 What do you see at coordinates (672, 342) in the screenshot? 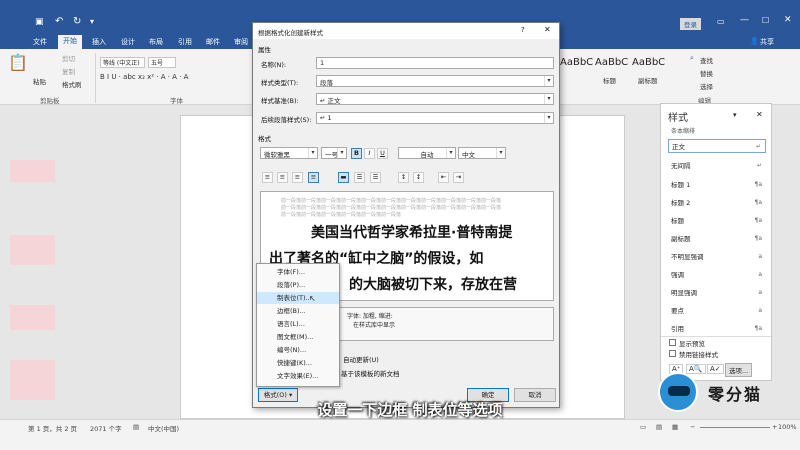
I see `show-preview-checkbox` at bounding box center [672, 342].